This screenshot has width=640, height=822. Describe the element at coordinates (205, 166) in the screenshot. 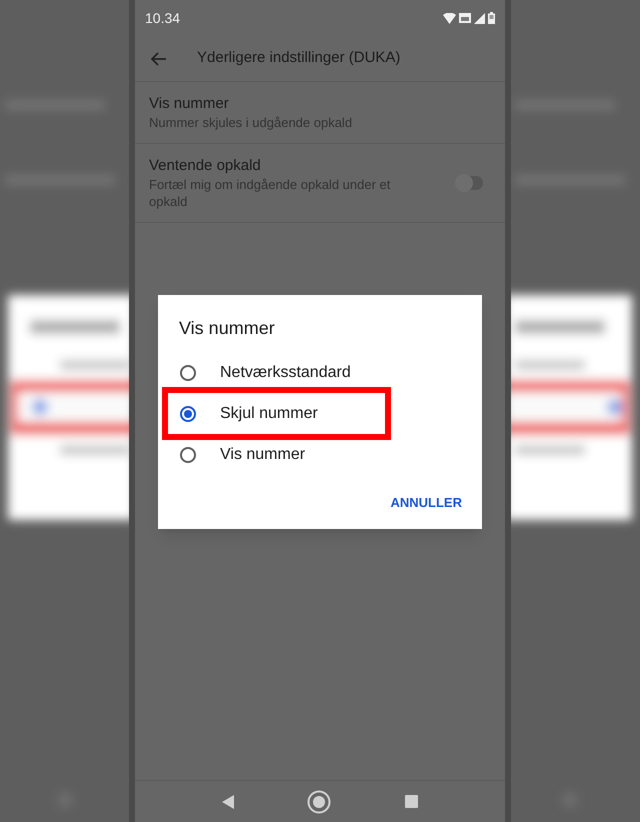

I see `setting-title: Ventende opkald` at that location.